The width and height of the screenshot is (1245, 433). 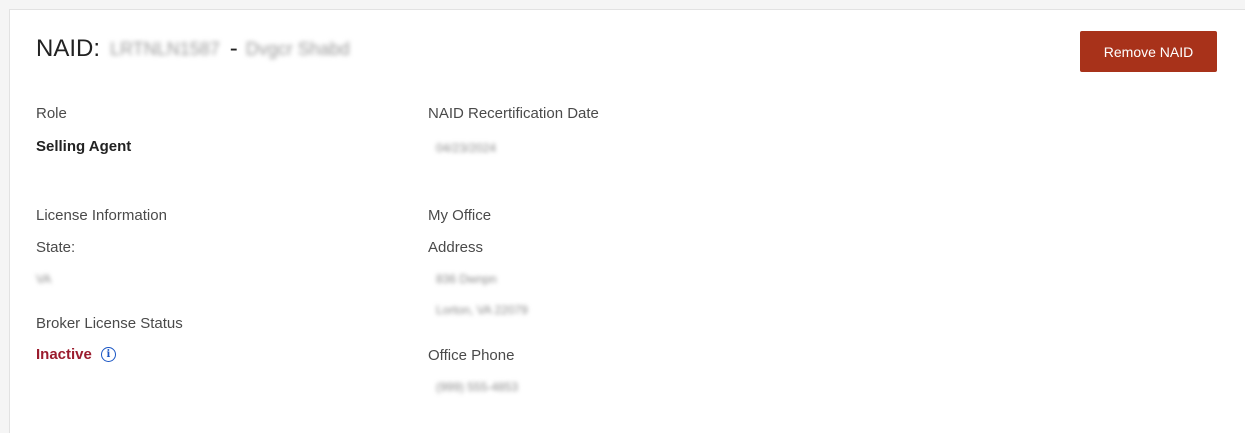 What do you see at coordinates (108, 354) in the screenshot?
I see `info-circle-icon: i` at bounding box center [108, 354].